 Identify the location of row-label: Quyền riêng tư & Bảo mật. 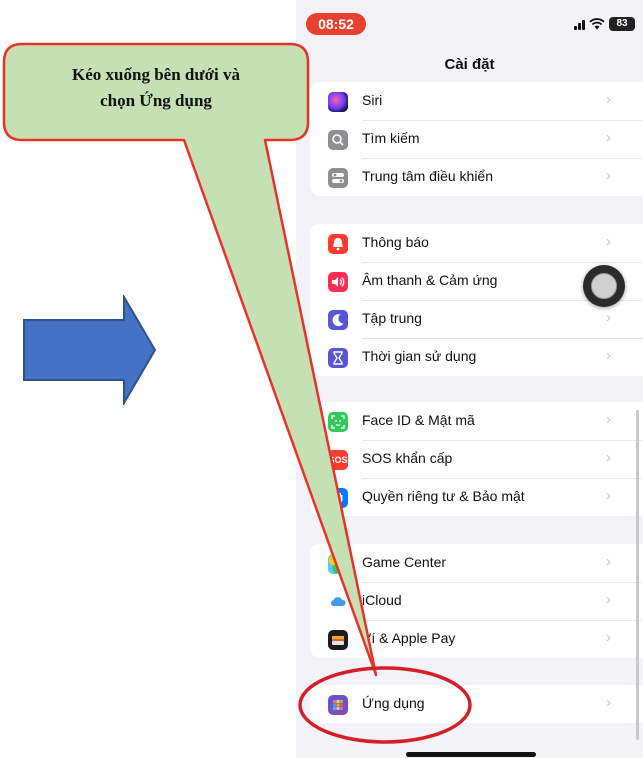
(443, 496).